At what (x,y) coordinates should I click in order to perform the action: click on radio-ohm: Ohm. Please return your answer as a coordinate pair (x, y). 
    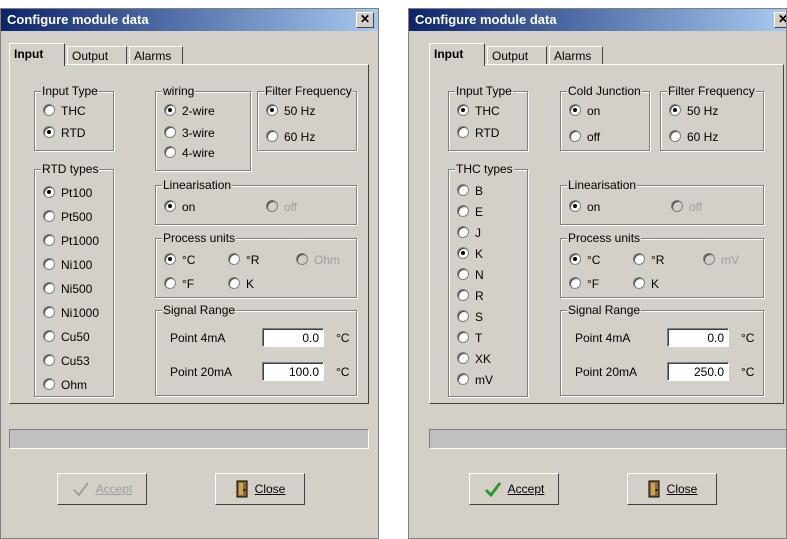
    Looking at the image, I should click on (65, 385).